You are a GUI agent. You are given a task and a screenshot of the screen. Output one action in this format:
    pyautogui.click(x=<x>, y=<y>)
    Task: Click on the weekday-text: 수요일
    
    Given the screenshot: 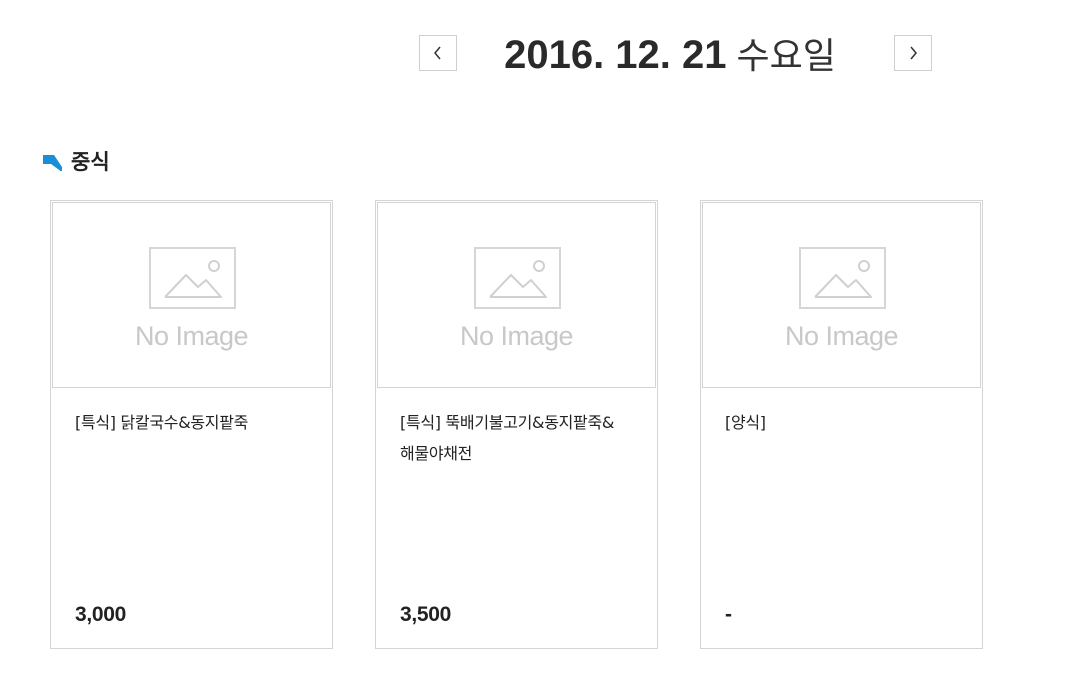 What is the action you would take?
    pyautogui.click(x=786, y=56)
    